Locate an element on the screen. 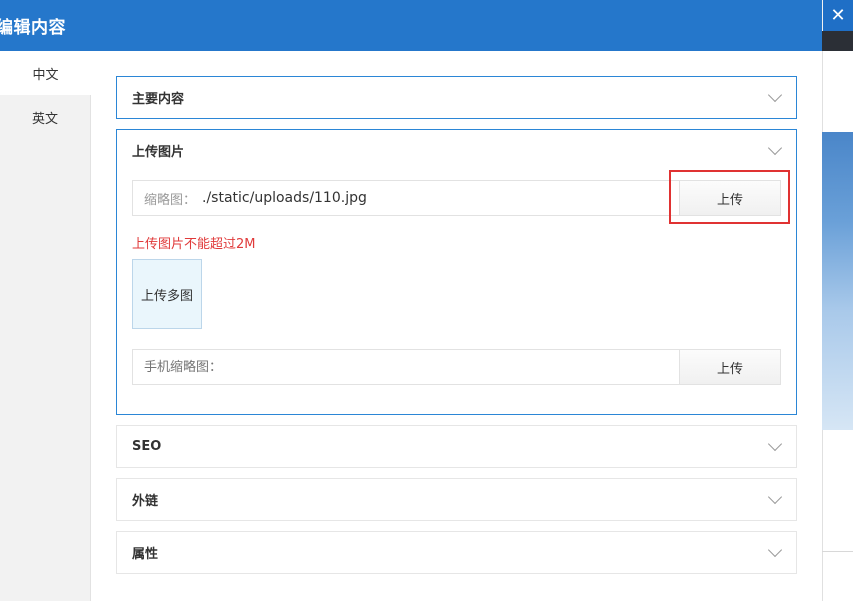 The width and height of the screenshot is (853, 601). mobile-thumbnail-upload-row: 上传 is located at coordinates (456, 367).